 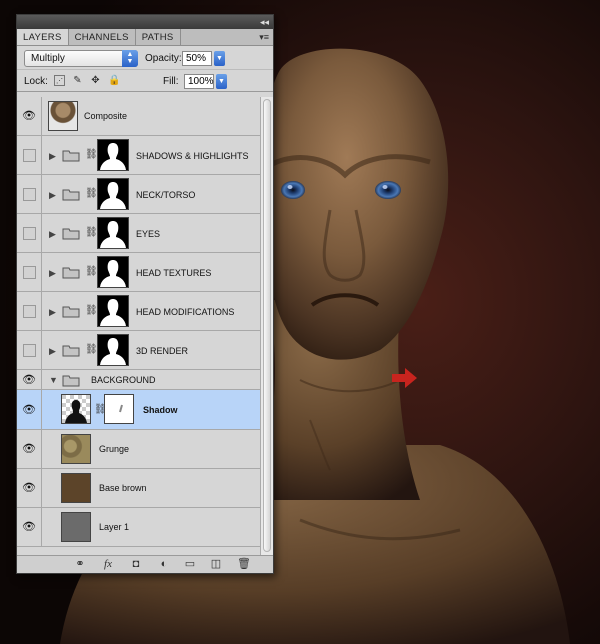 I want to click on lock-transparent-pixels-icon: ⋰, so click(x=59, y=80).